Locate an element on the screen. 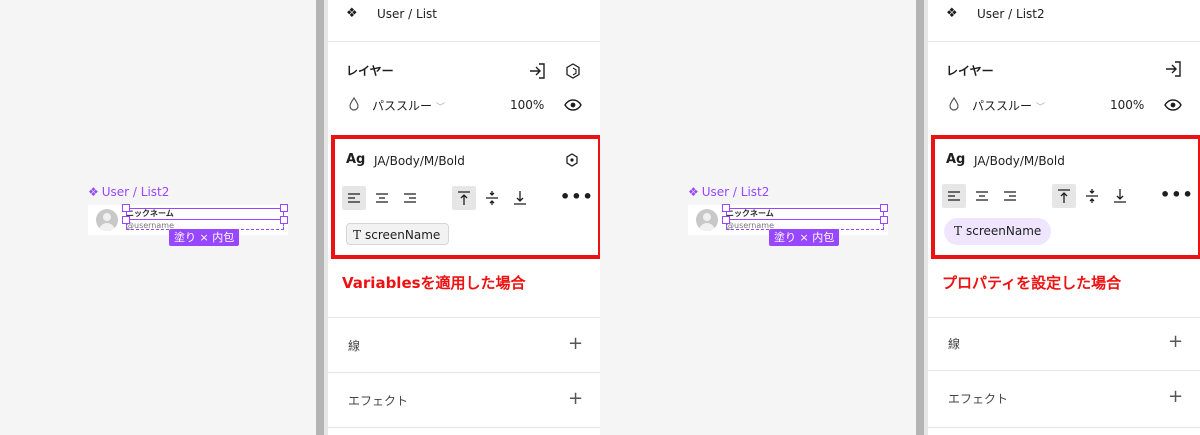 The width and height of the screenshot is (1200, 435). caption: プロパティを設定した場合 is located at coordinates (1032, 283).